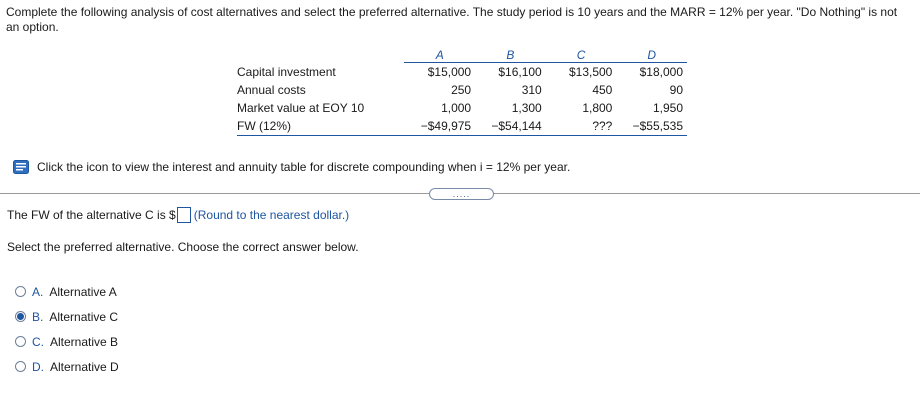  Describe the element at coordinates (286, 71) in the screenshot. I see `row-label: Capital investment` at that location.